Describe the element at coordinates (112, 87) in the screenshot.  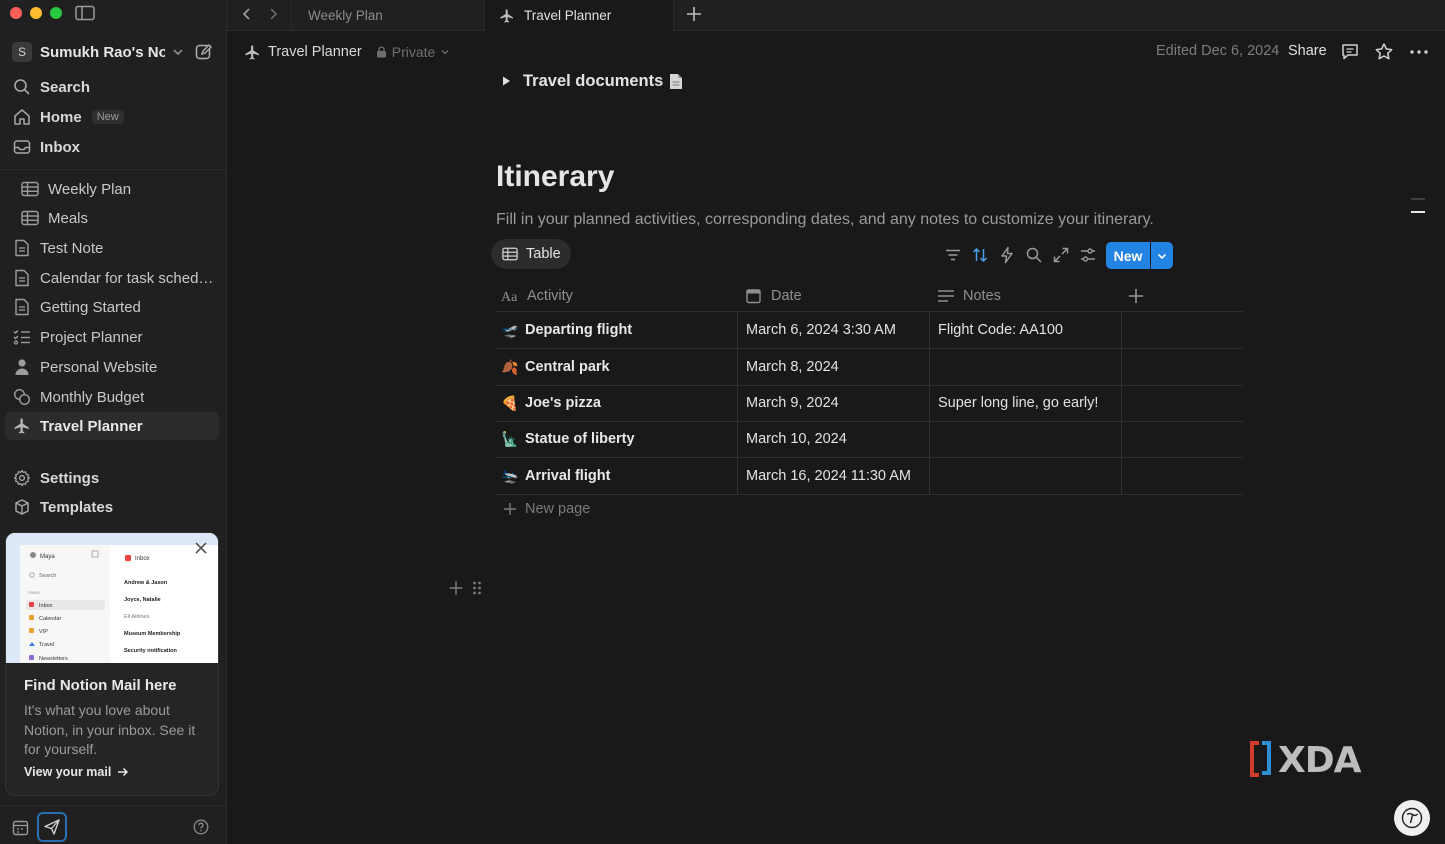
I see `sidebar-item-search: Search` at that location.